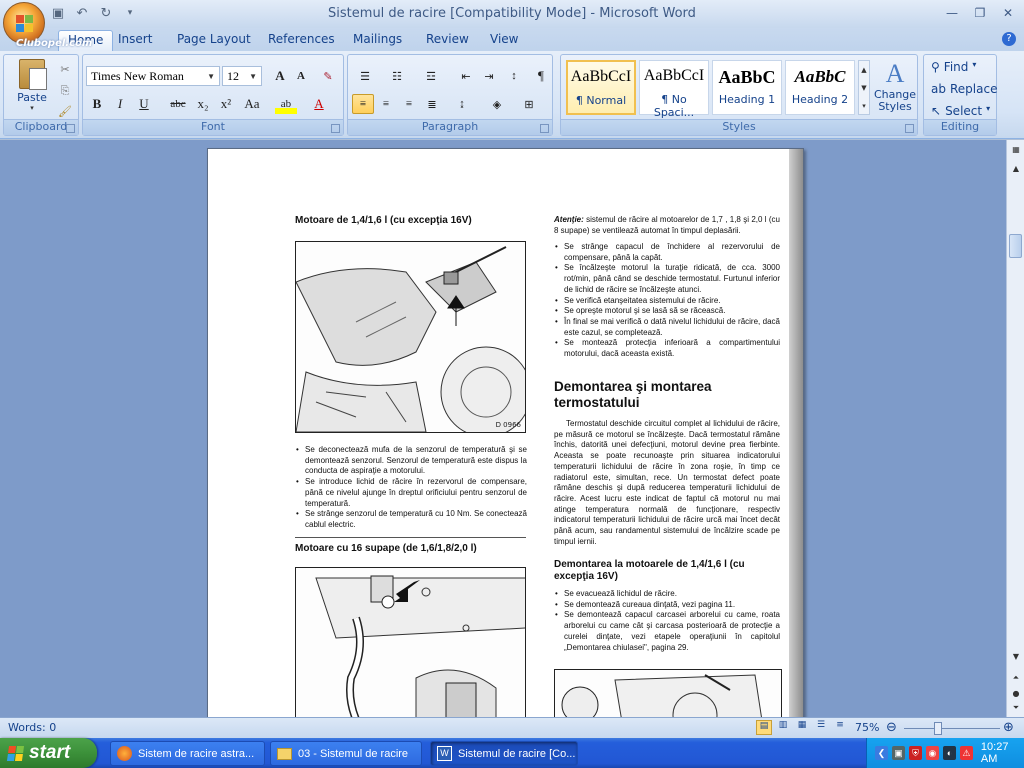  I want to click on grow-font-button: A, so click(280, 76).